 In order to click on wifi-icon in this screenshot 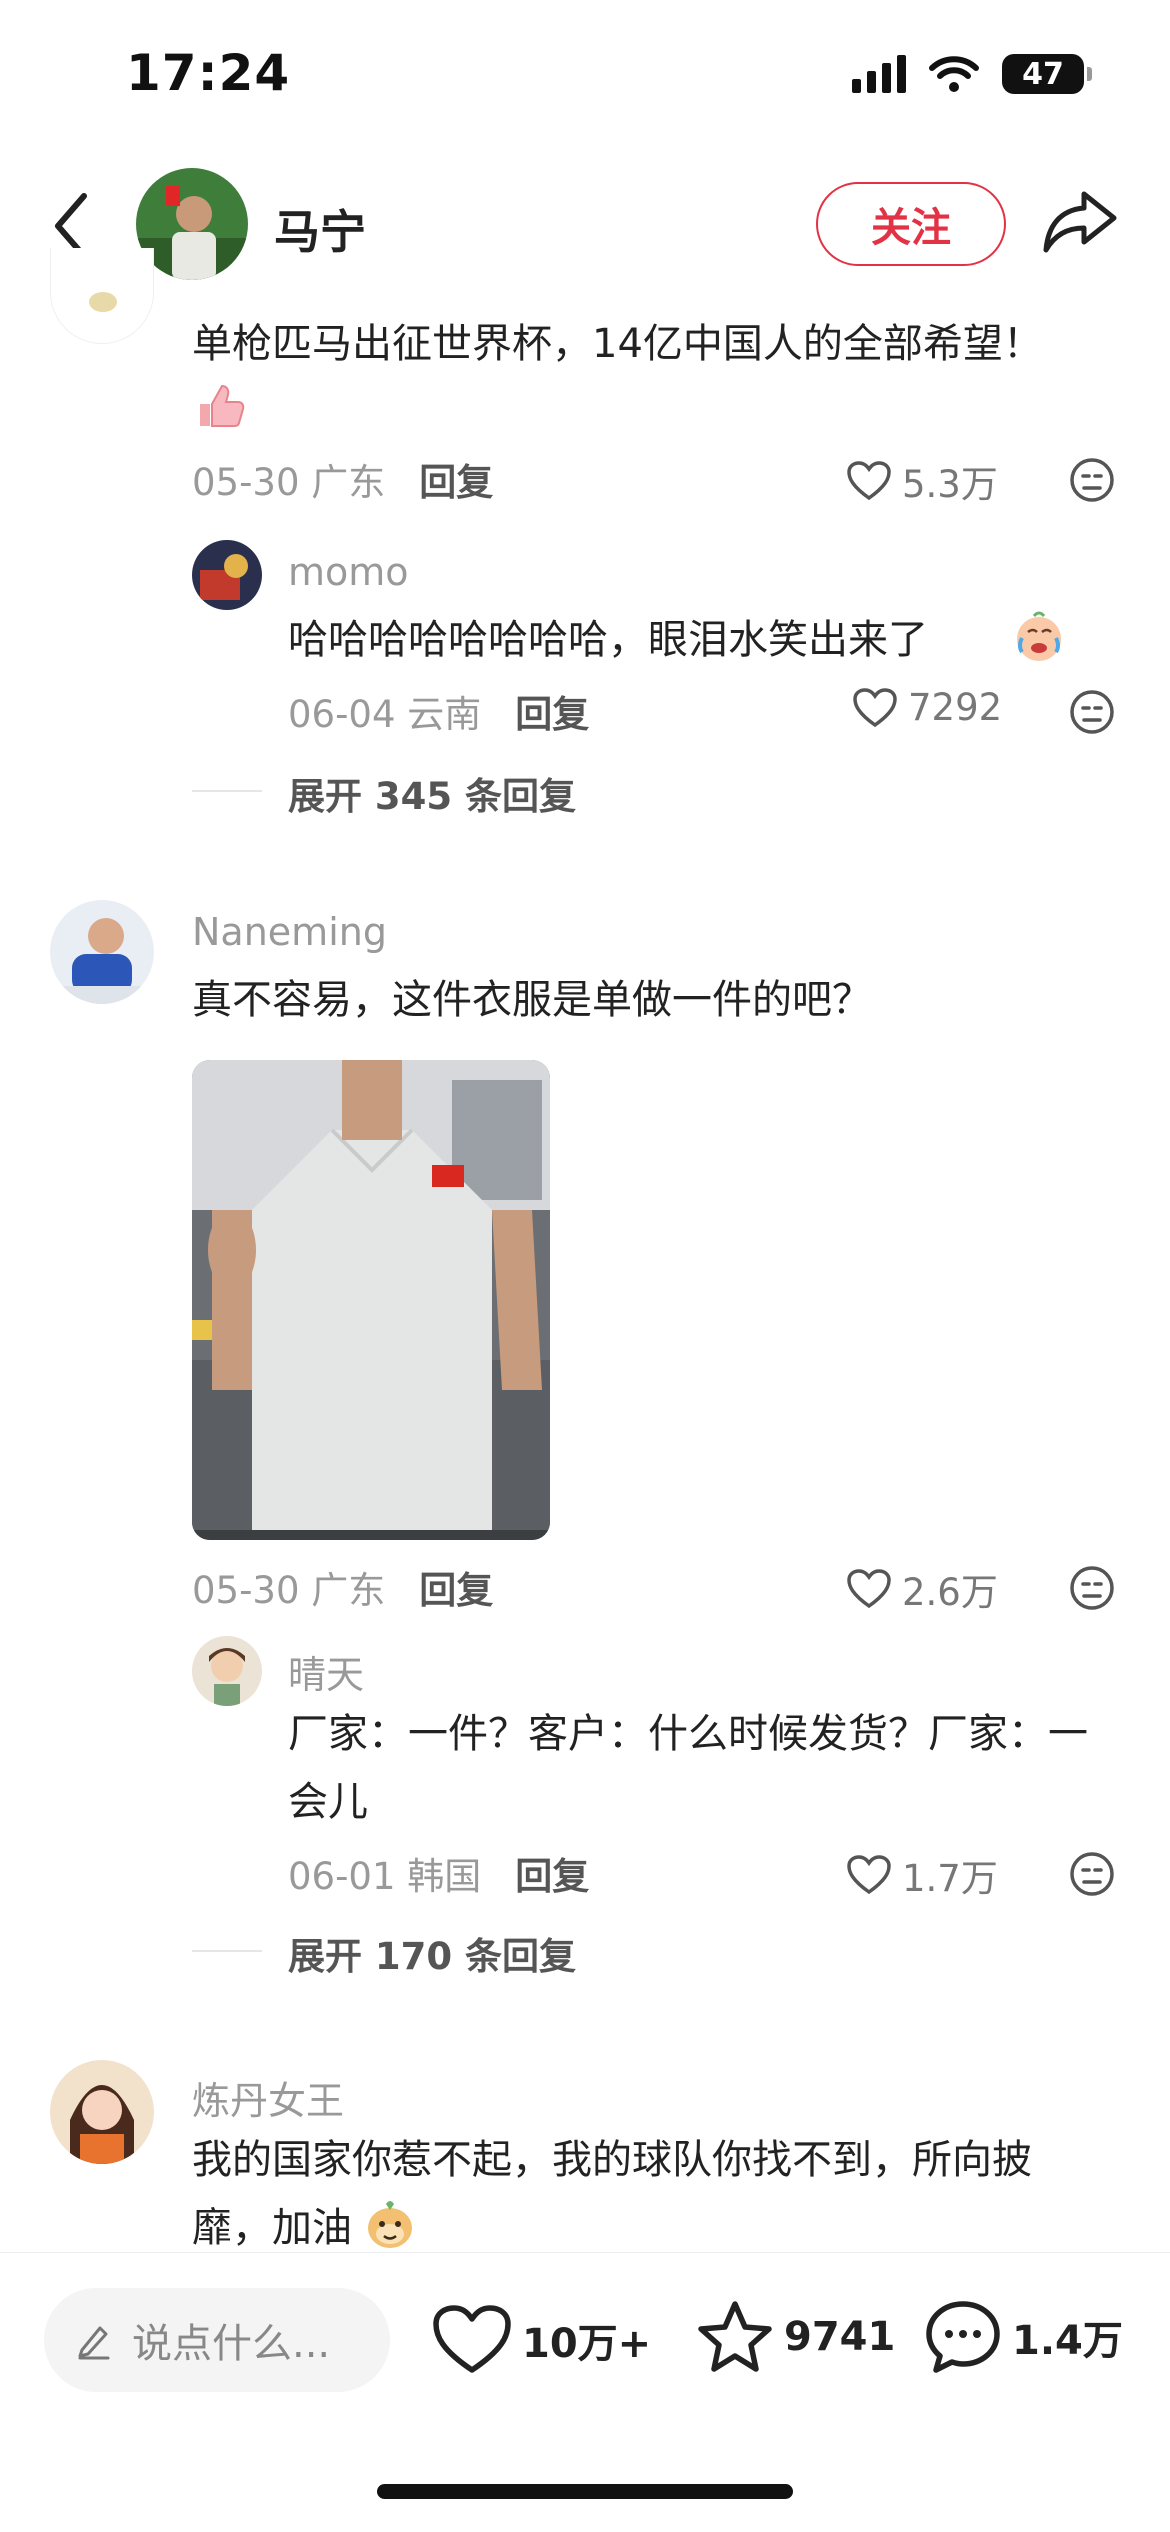, I will do `click(954, 74)`.